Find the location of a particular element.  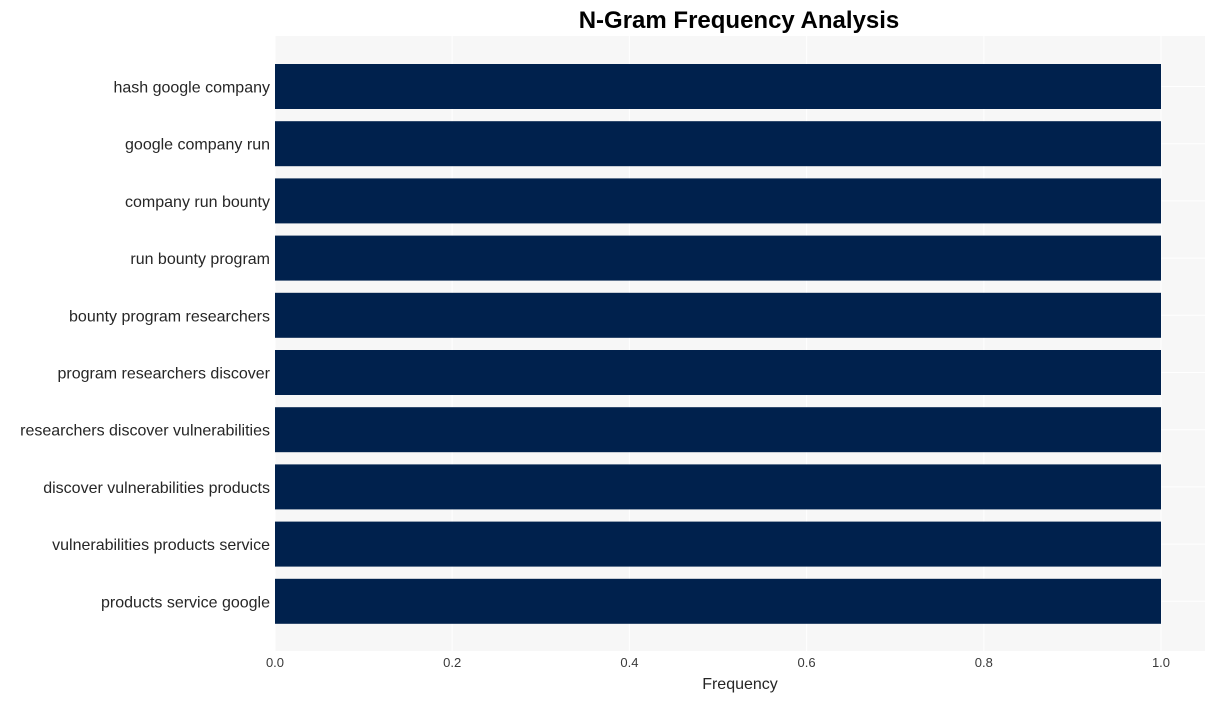

x-tick-label-1: 0.2 is located at coordinates (452, 662).